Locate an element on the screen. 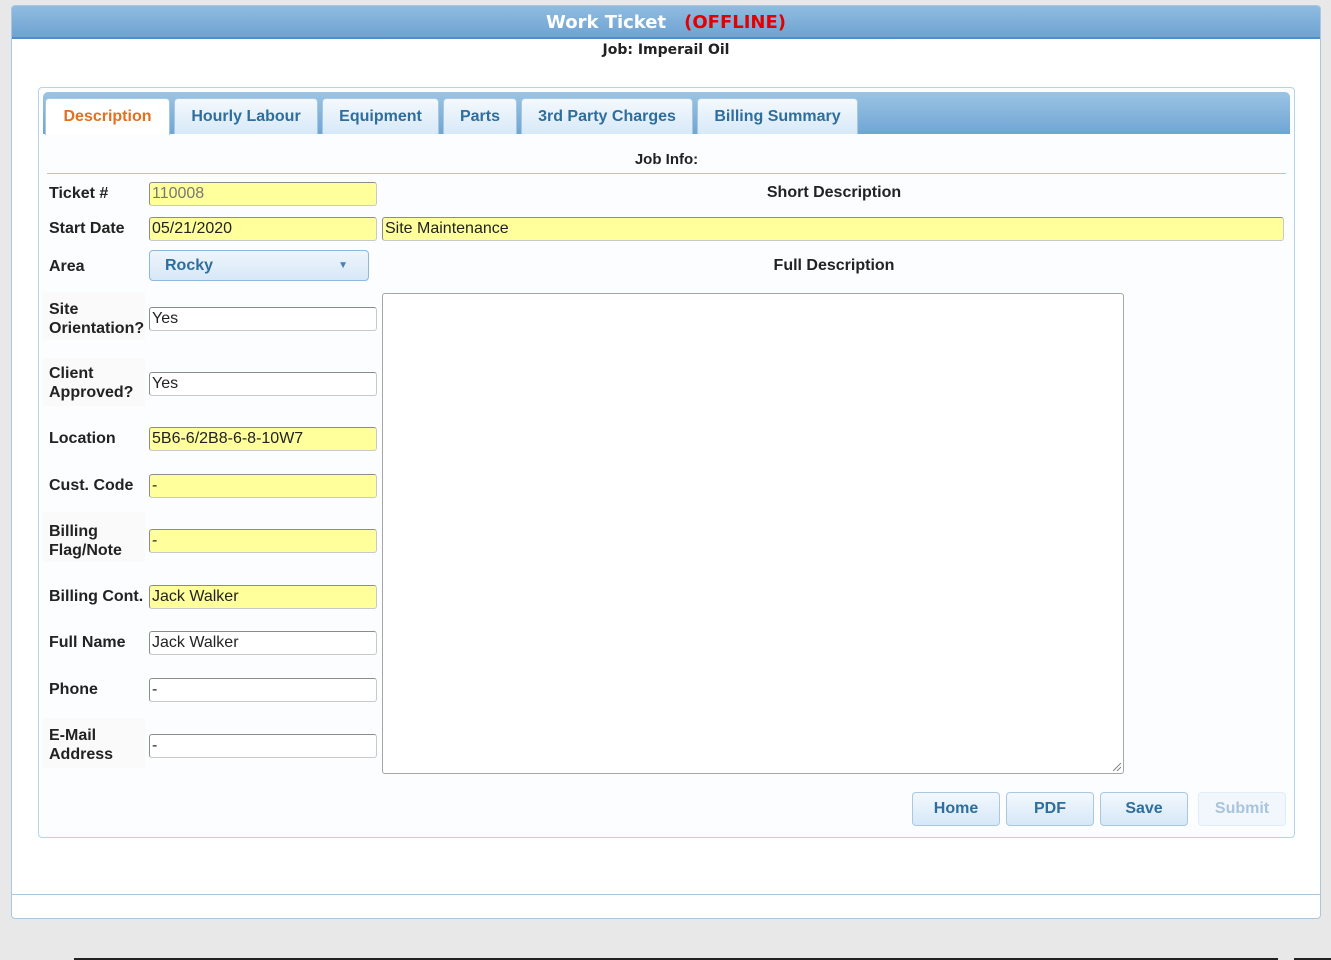 The image size is (1331, 960). phone-field: - is located at coordinates (263, 690).